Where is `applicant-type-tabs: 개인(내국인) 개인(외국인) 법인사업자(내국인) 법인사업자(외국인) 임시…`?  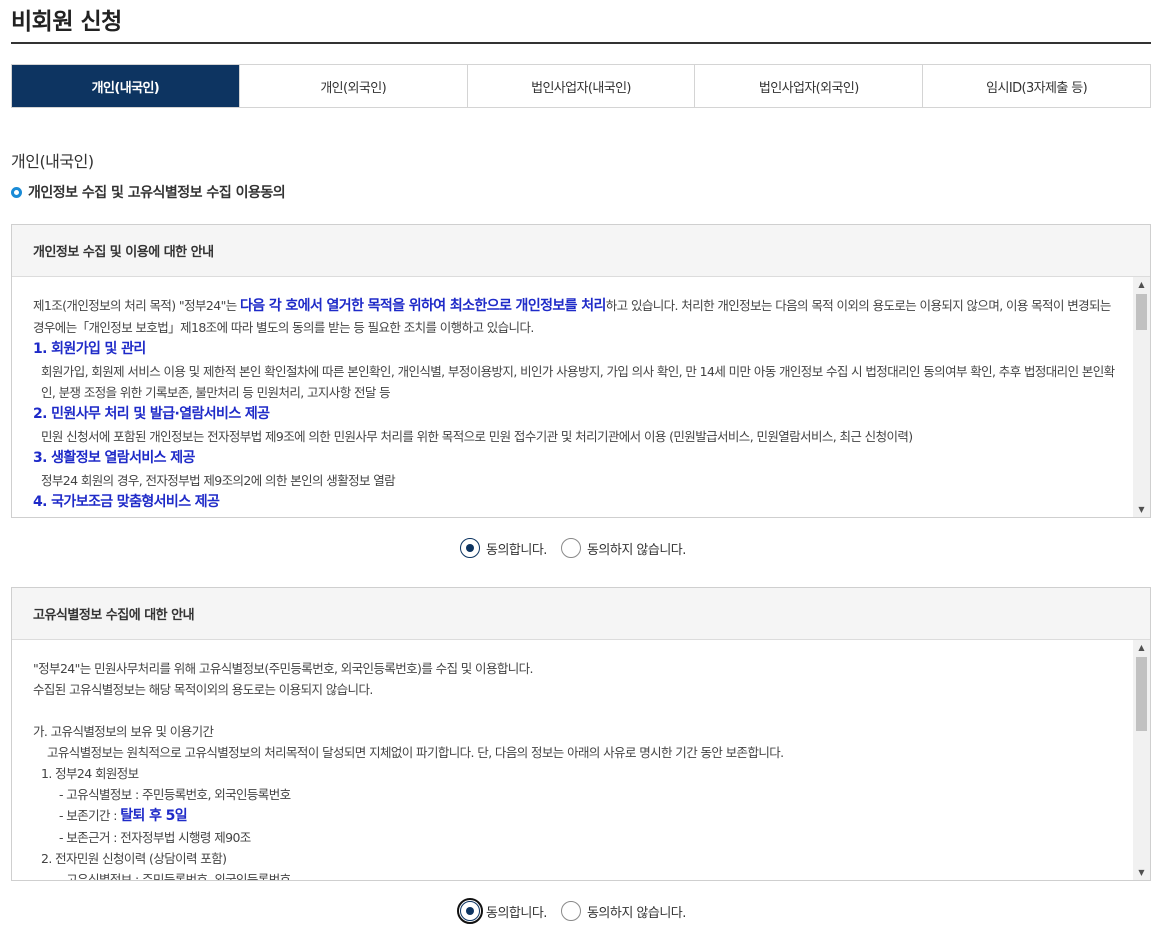
applicant-type-tabs: 개인(내국인) 개인(외국인) 법인사업자(내국인) 법인사업자(외국인) 임시… is located at coordinates (581, 86).